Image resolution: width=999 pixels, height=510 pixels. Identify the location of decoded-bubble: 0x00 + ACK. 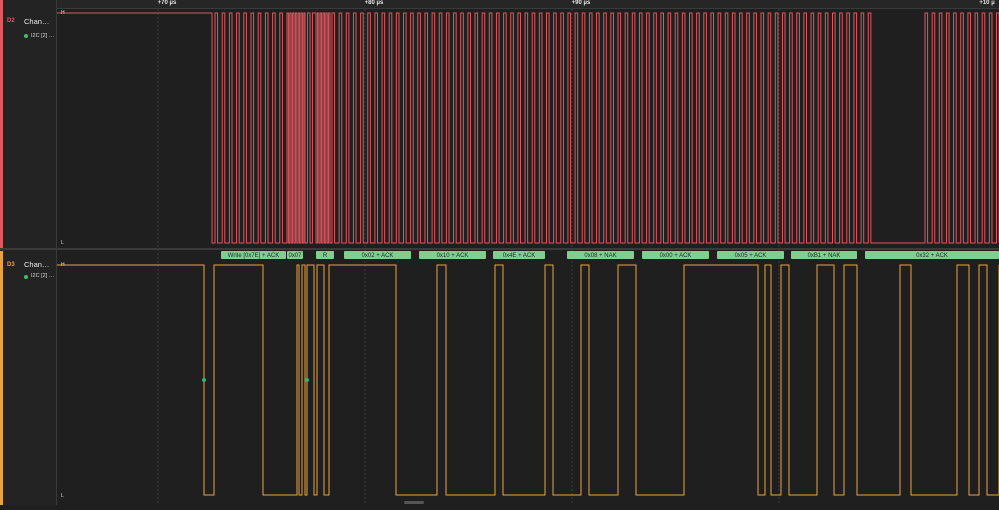
(675, 255).